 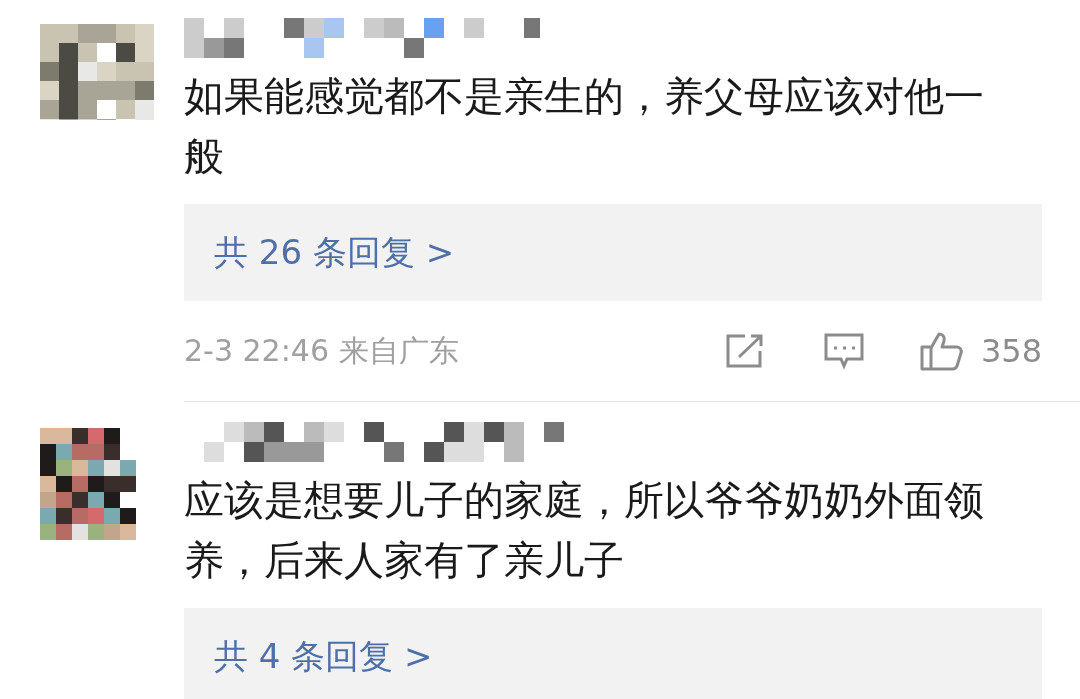 What do you see at coordinates (322, 350) in the screenshot?
I see `comment-time: 2-3 22:46 来自广东` at bounding box center [322, 350].